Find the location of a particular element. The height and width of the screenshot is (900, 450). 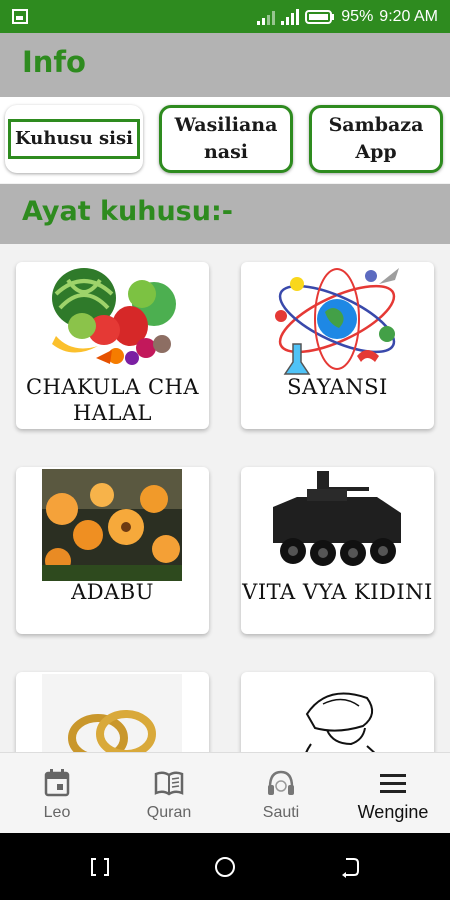

card-sayansi: SAYANSI is located at coordinates (337, 345).